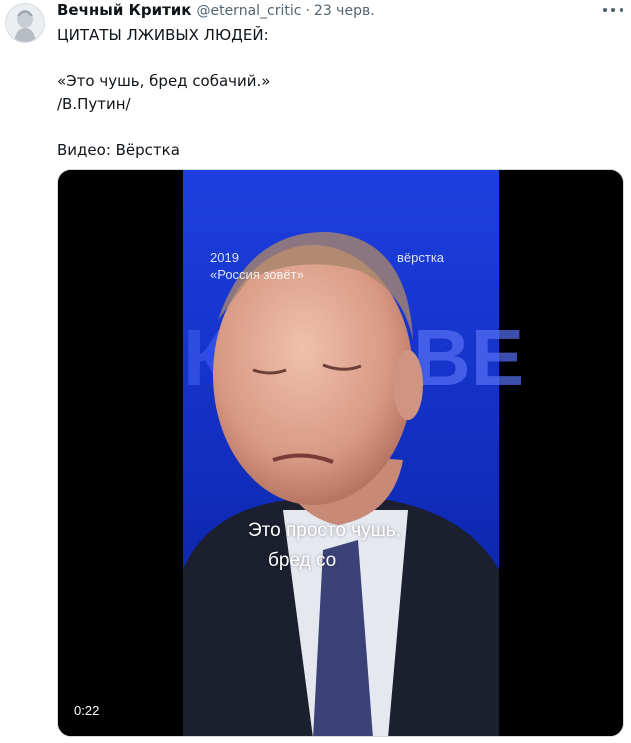 This screenshot has height=743, width=631. Describe the element at coordinates (94, 104) in the screenshot. I see `tweet-line-attribution: /В.Путин/` at that location.